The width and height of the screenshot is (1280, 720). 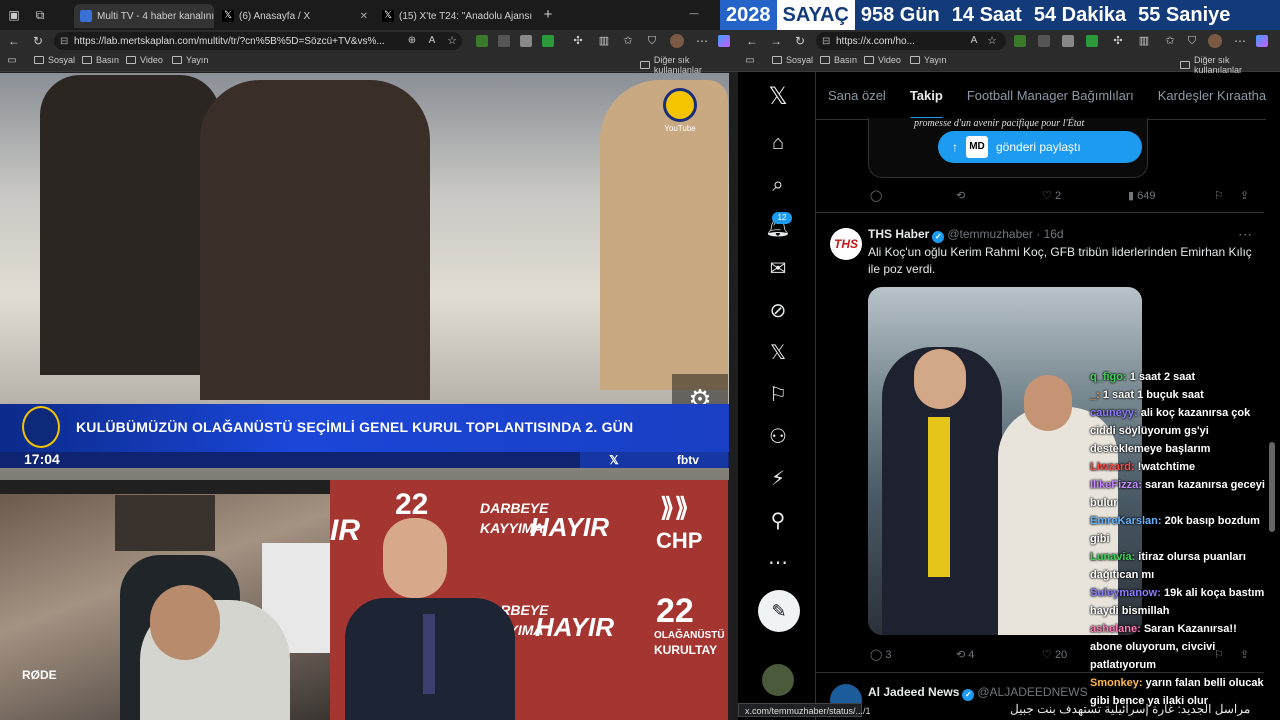 I want to click on tab-actions-icon: ⧉, so click(x=40, y=15).